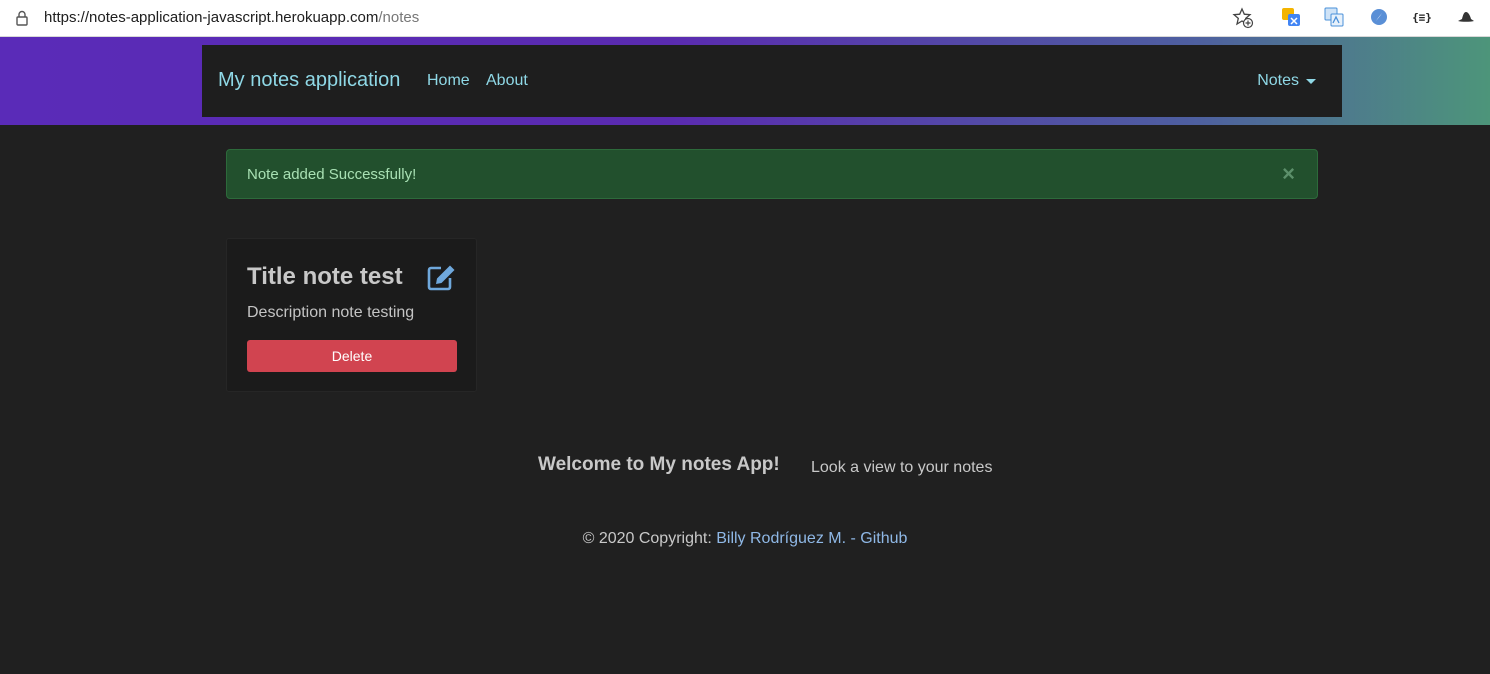 The height and width of the screenshot is (674, 1490). Describe the element at coordinates (772, 81) in the screenshot. I see `navbar: My notes application Home About Notes` at that location.